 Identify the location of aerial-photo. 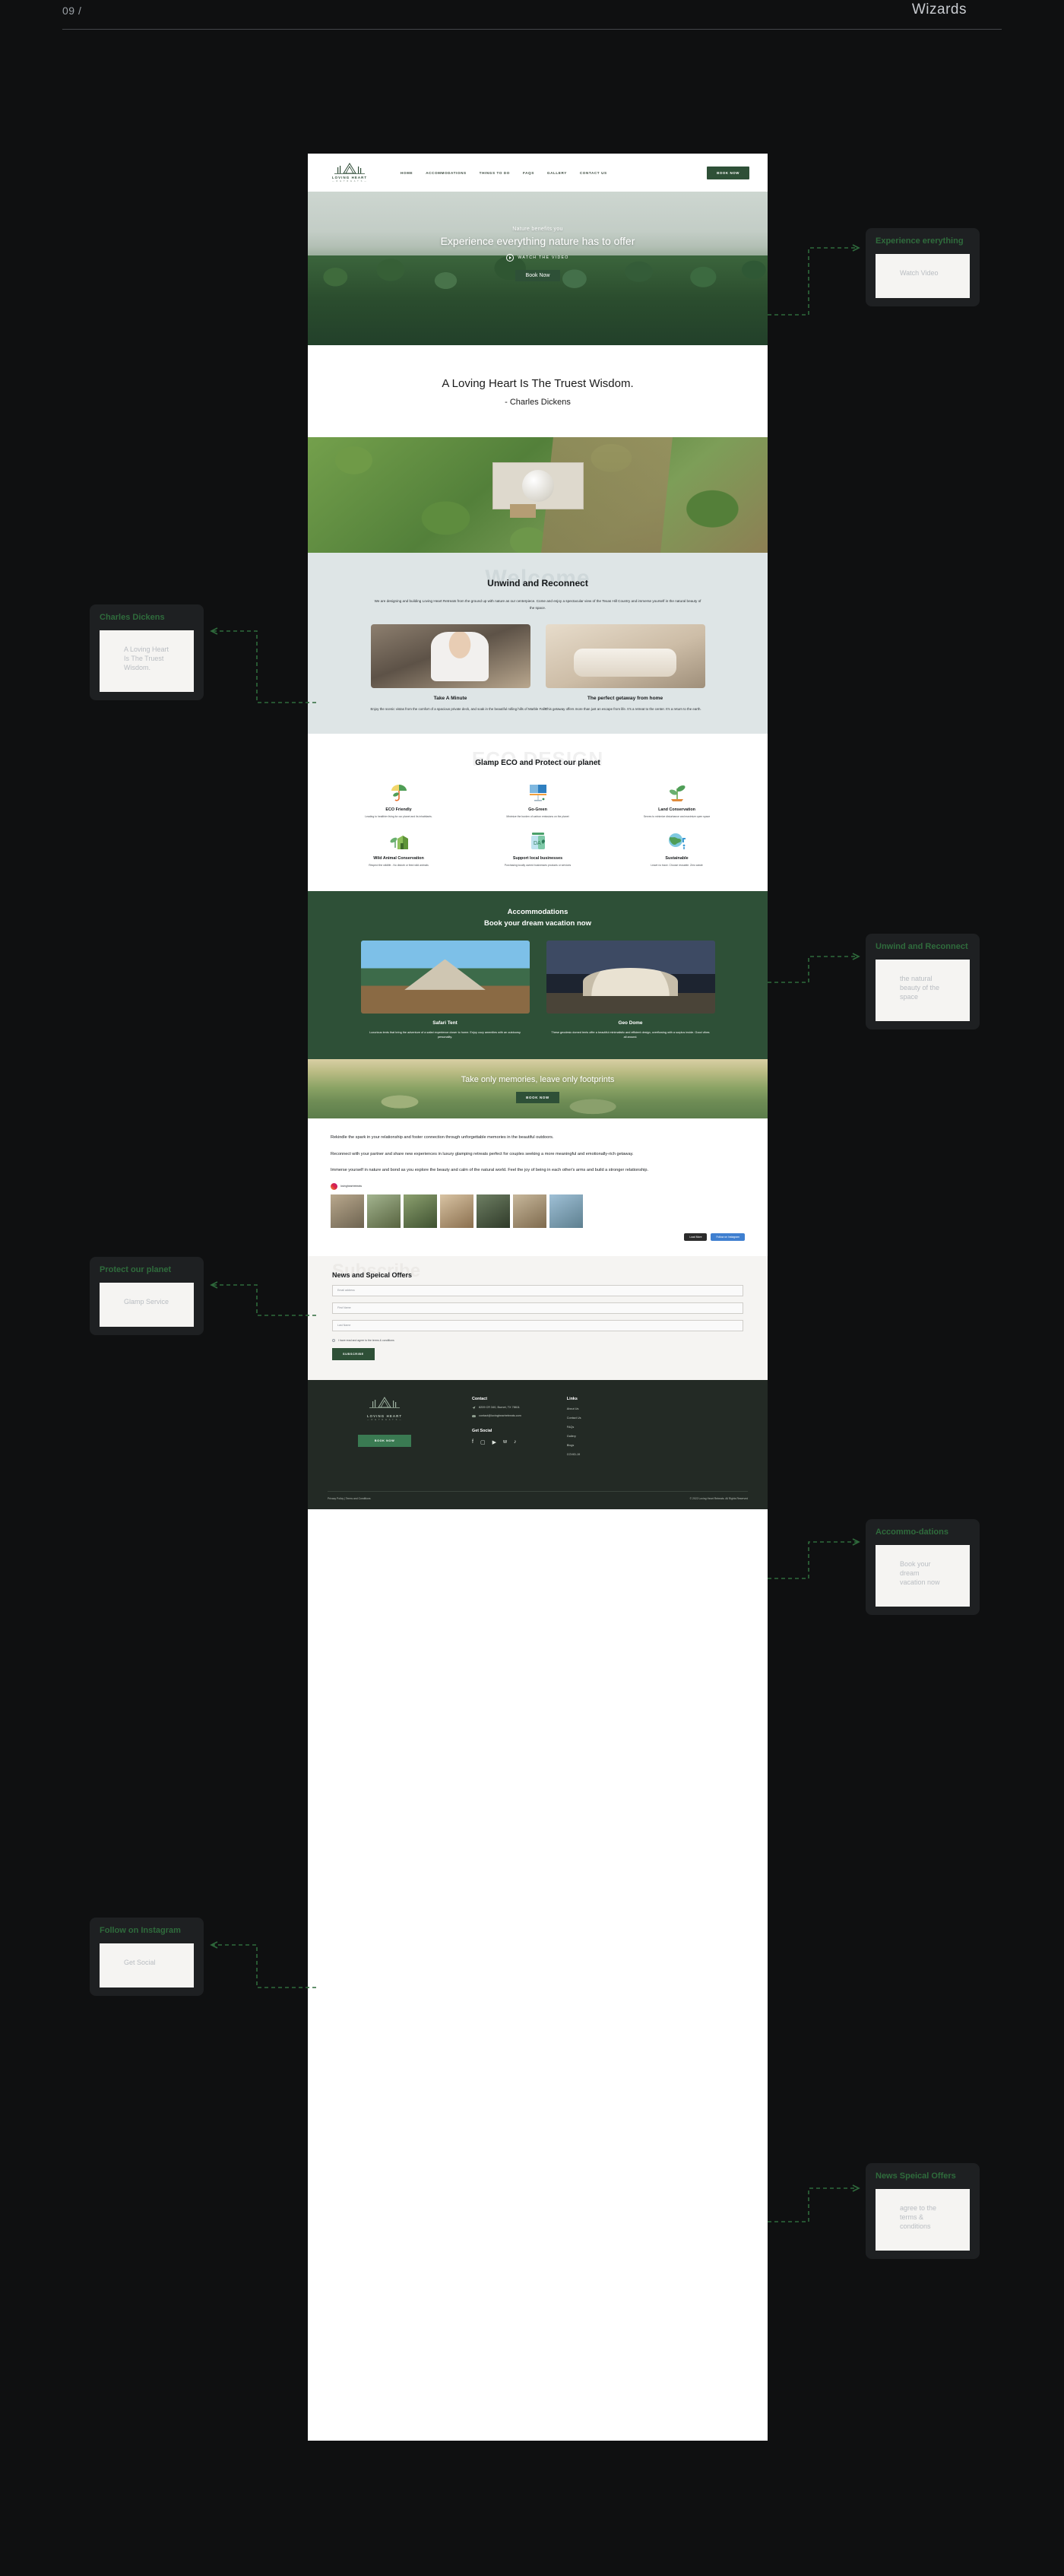
(538, 495).